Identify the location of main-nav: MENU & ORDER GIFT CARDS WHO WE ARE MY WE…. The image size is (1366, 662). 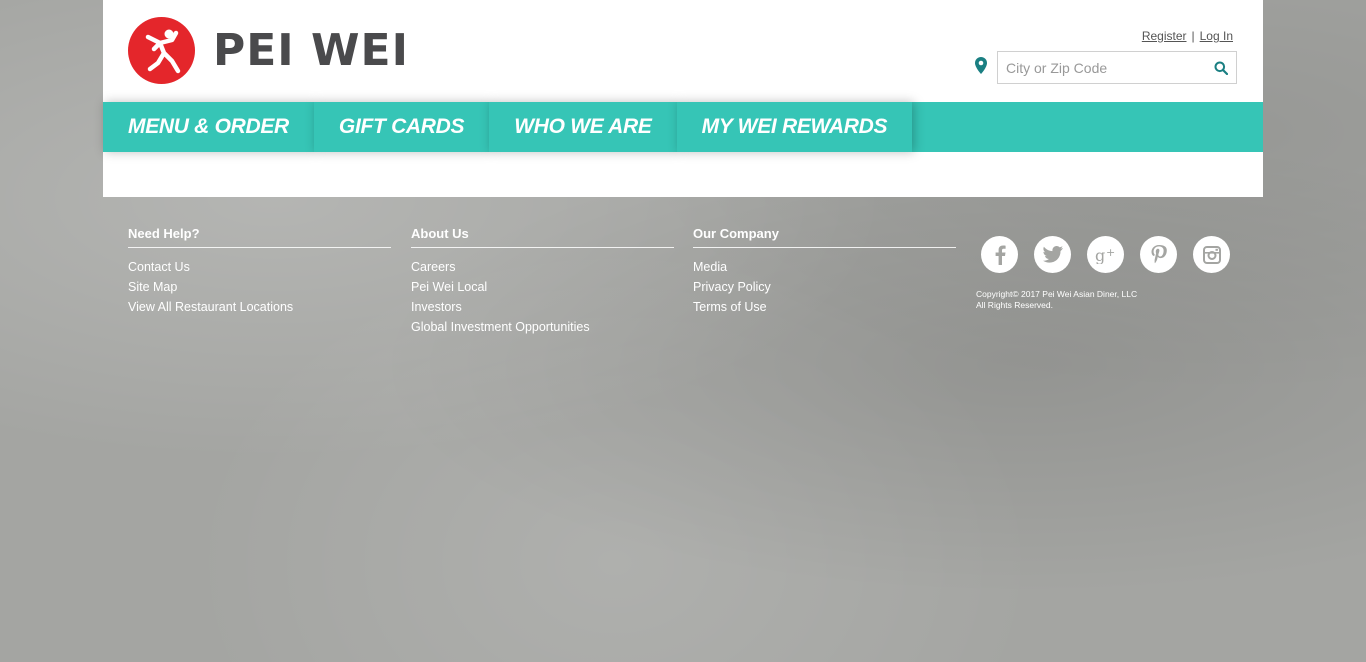
(683, 127).